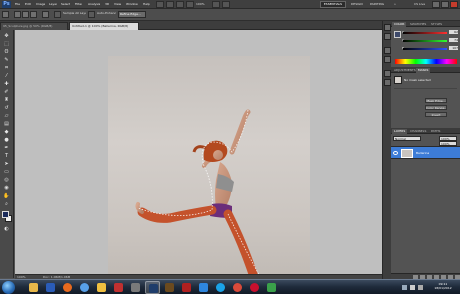 This screenshot has width=460, height=294. I want to click on paragraph-panel-icon, so click(387, 82).